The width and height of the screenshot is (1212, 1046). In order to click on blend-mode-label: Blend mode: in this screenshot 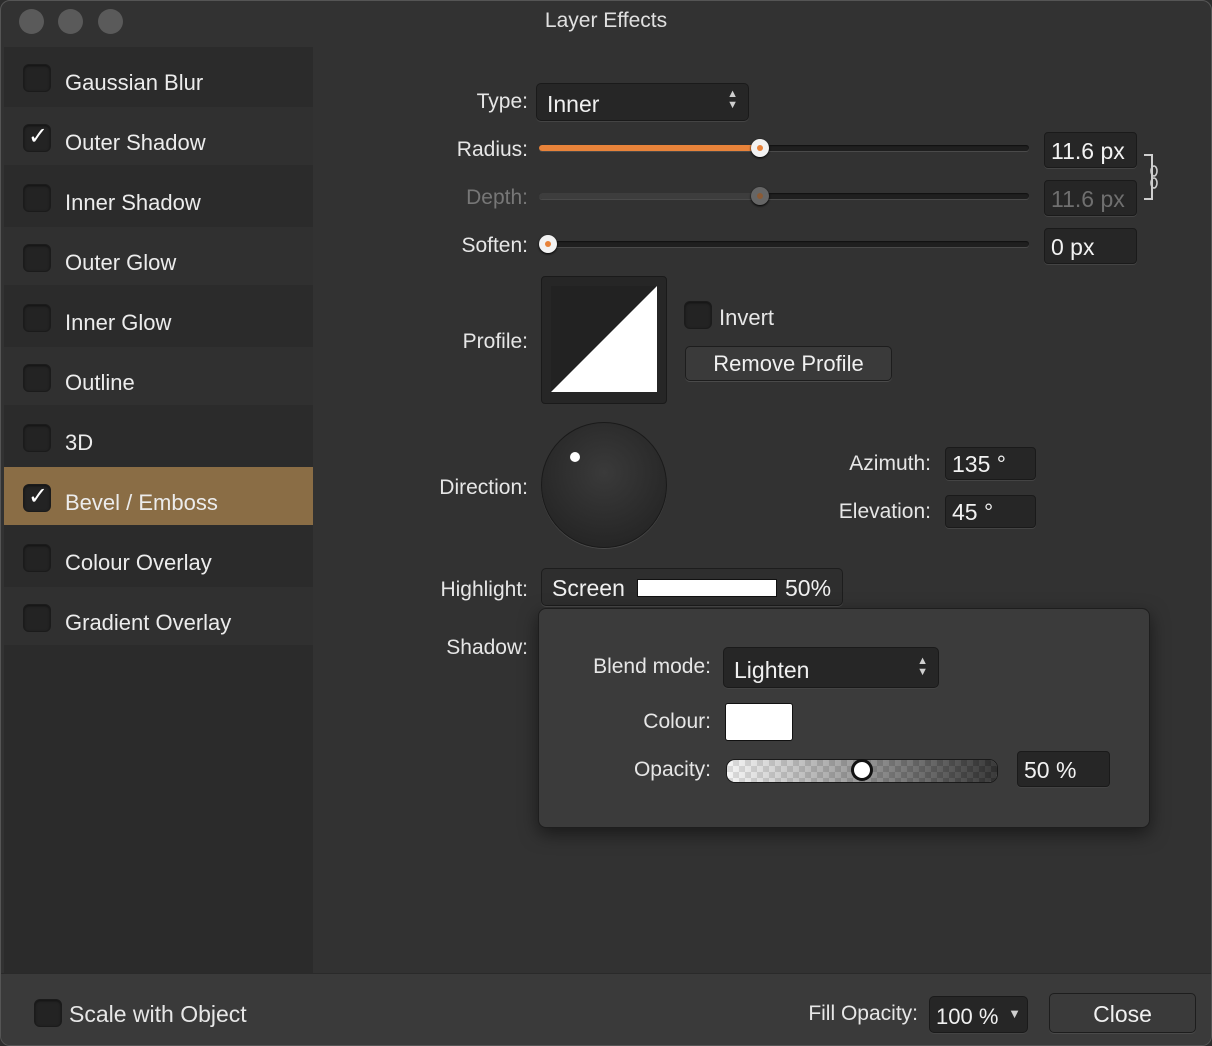, I will do `click(652, 666)`.